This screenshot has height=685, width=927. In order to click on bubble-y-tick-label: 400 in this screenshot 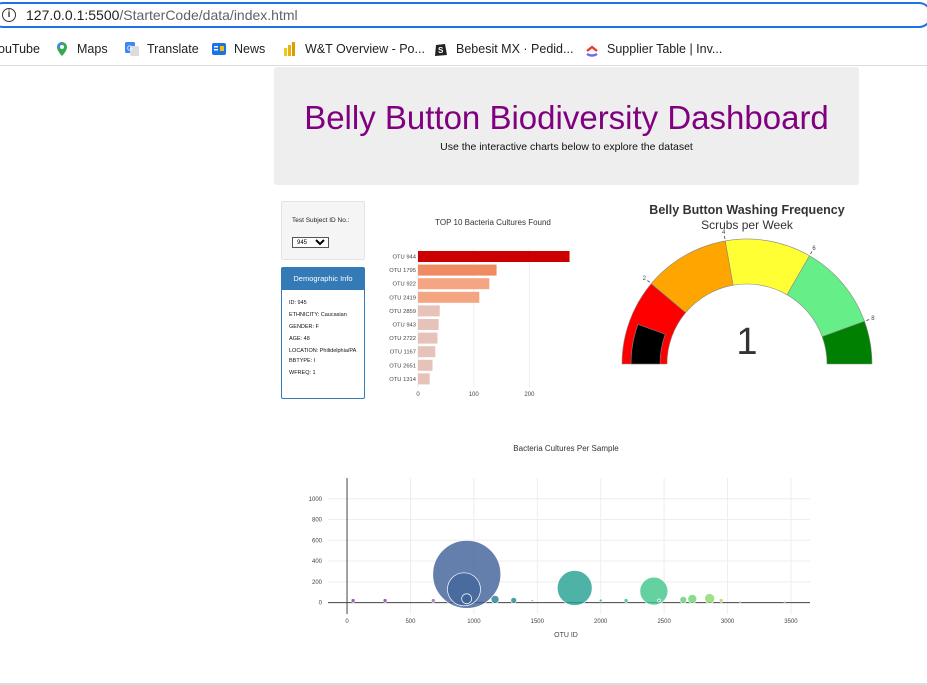, I will do `click(317, 562)`.